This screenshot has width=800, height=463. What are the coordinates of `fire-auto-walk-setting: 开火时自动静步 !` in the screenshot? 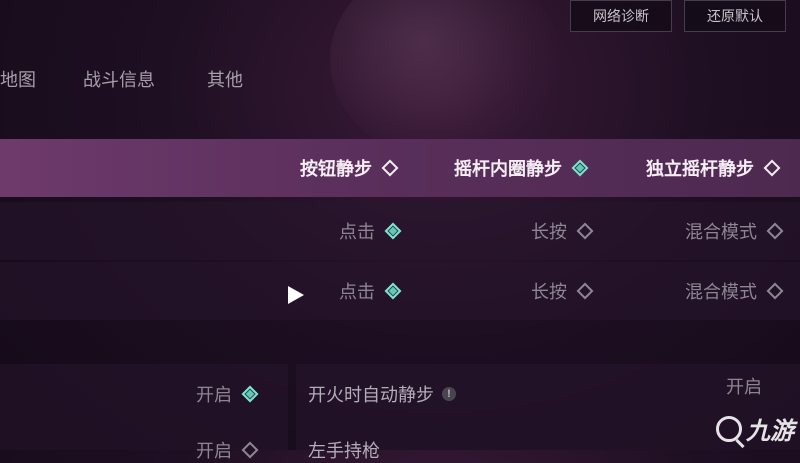 It's located at (382, 394).